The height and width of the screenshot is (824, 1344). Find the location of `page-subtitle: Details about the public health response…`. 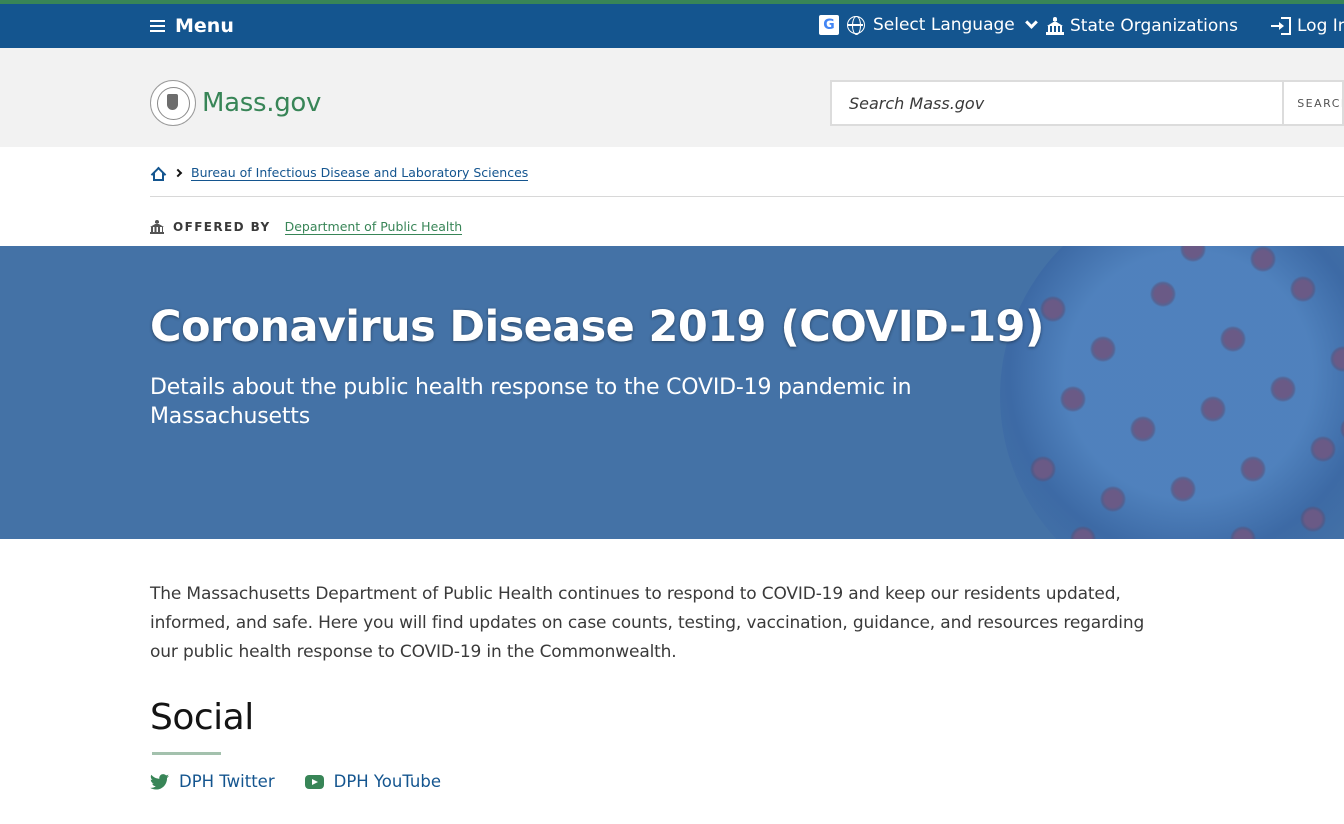

page-subtitle: Details about the public health response… is located at coordinates (531, 402).